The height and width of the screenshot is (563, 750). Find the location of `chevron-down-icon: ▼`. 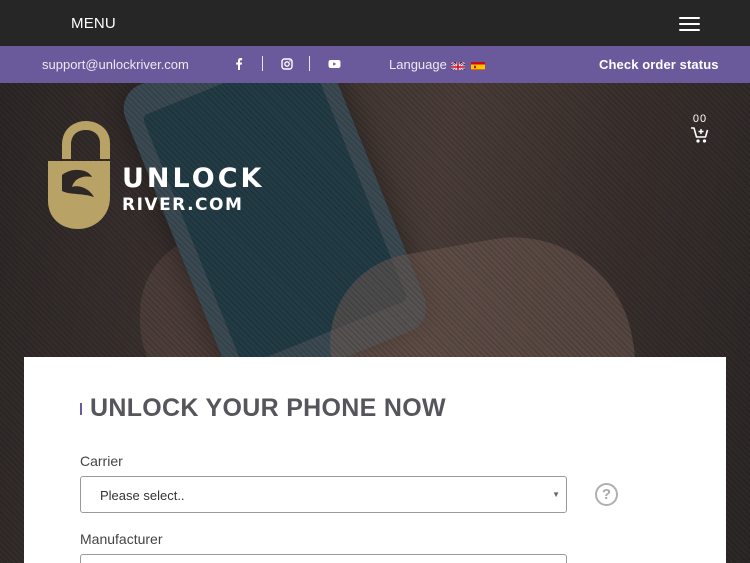

chevron-down-icon: ▼ is located at coordinates (556, 494).